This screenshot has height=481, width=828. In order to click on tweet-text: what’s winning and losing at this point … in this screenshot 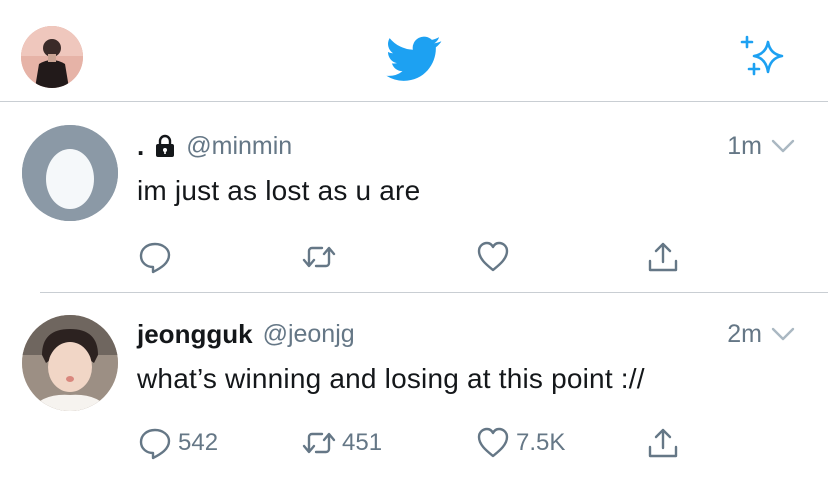, I will do `click(391, 378)`.